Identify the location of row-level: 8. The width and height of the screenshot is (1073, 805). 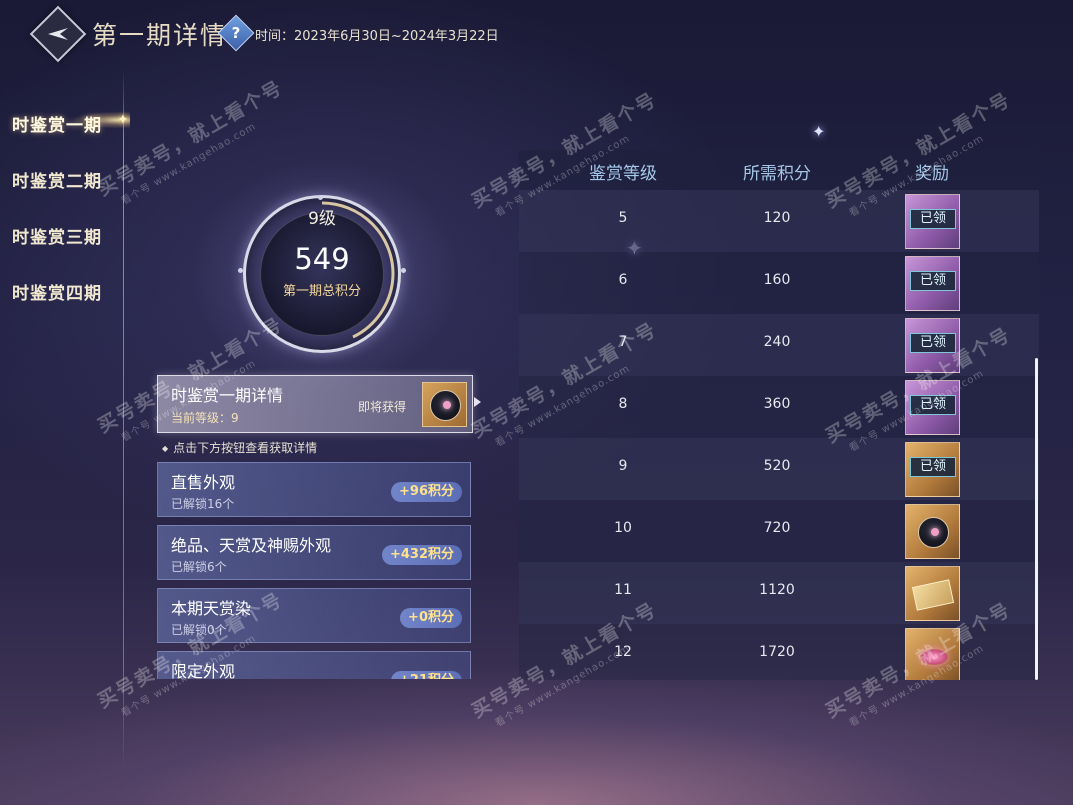
(623, 404).